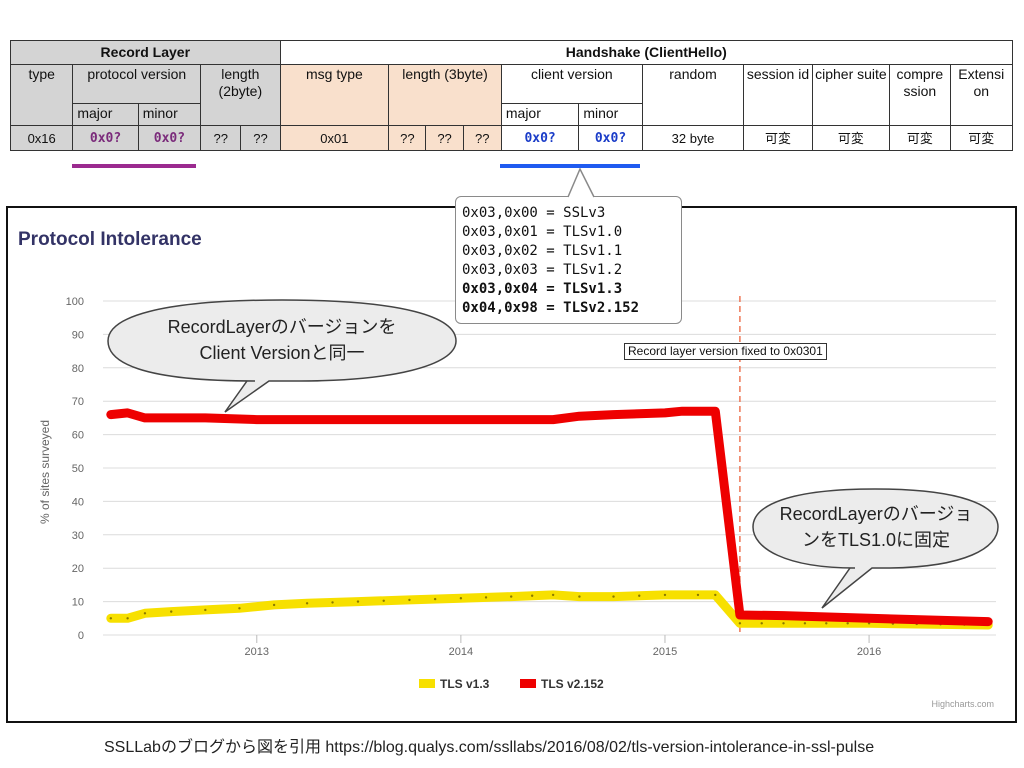 This screenshot has height=768, width=1024. I want to click on right-bubble-text: RecordLayerのバージョ ンをTLS1.0に固定, so click(876, 527).